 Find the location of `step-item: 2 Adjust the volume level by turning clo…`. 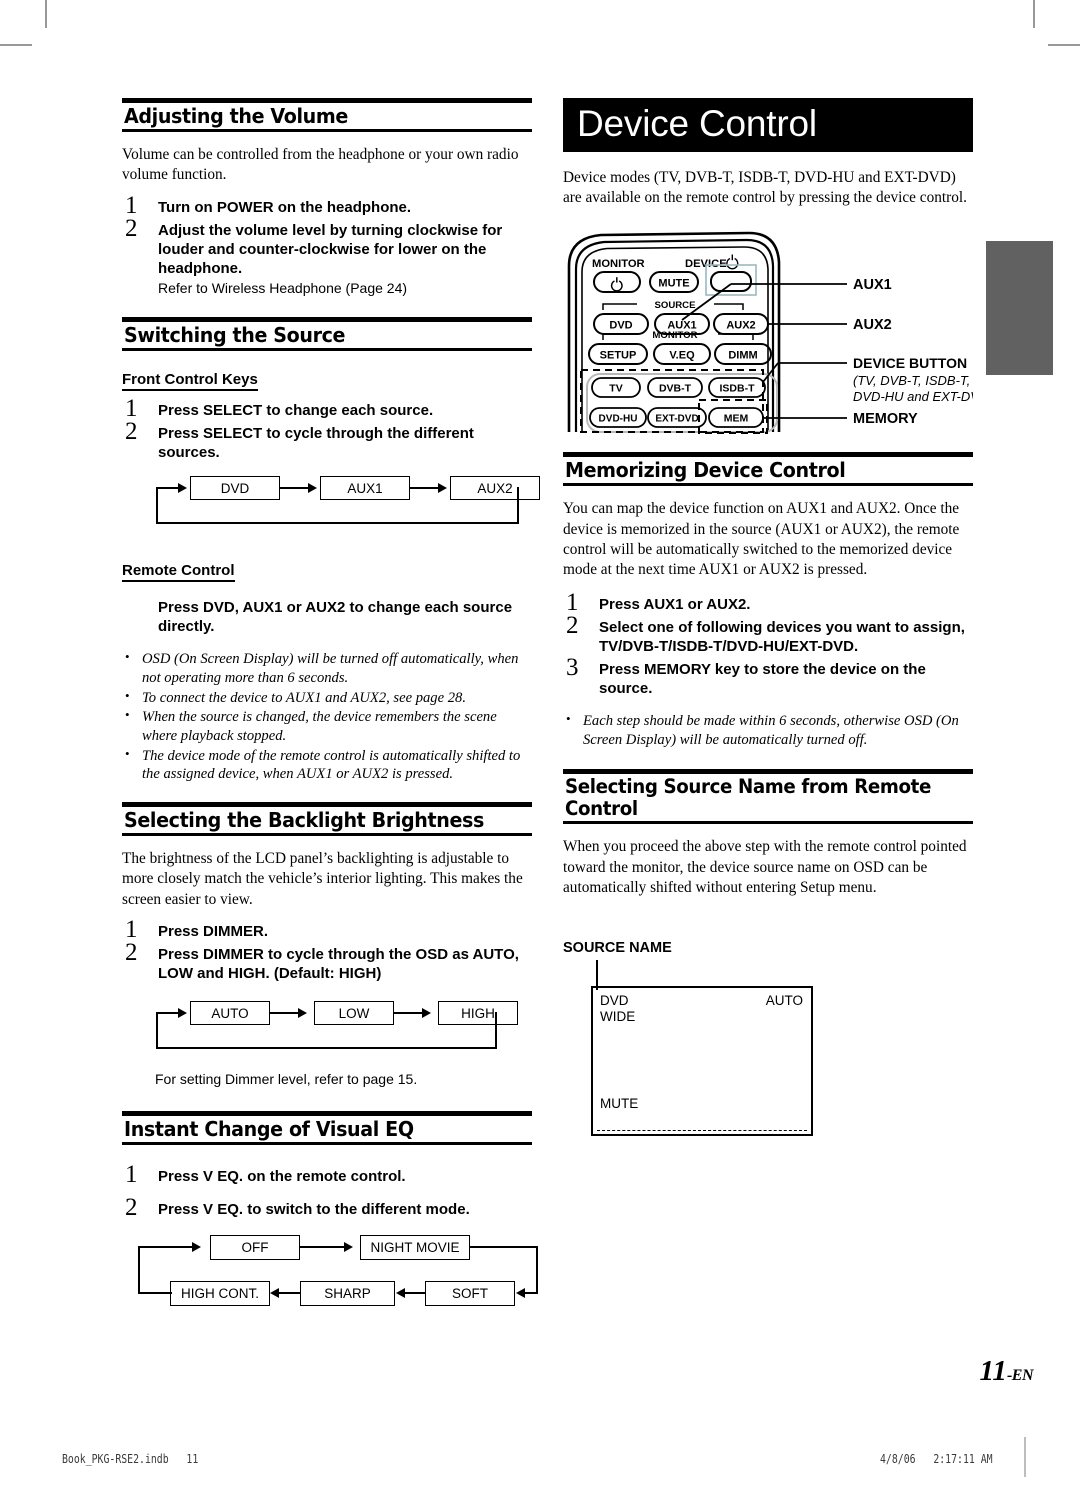

step-item: 2 Adjust the volume level by turning clo… is located at coordinates (327, 256).